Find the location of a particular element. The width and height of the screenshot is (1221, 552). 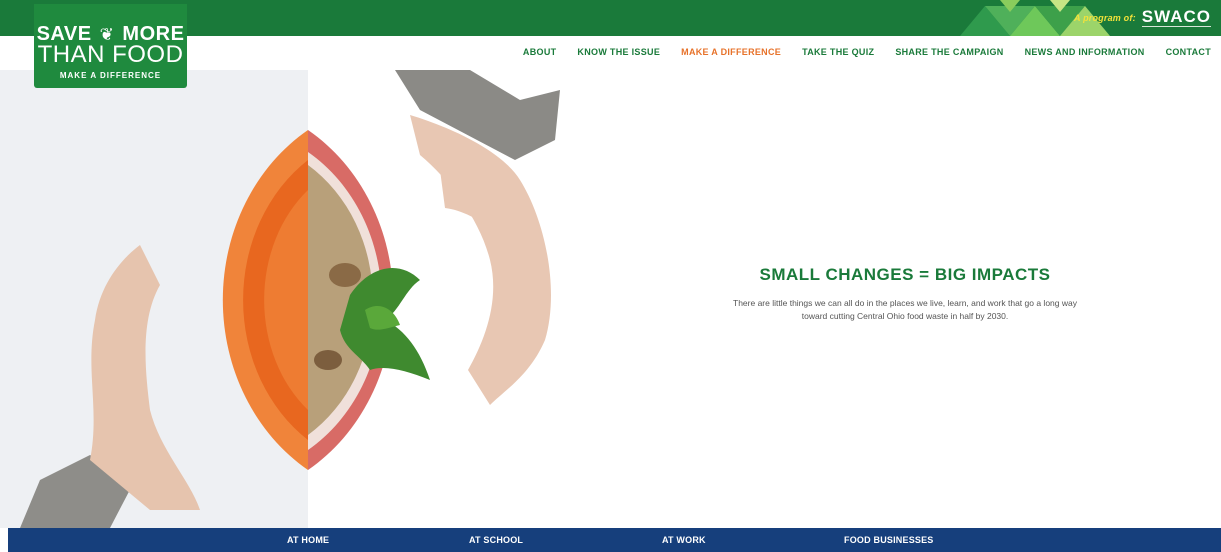

nav-about: ABOUT is located at coordinates (540, 52).